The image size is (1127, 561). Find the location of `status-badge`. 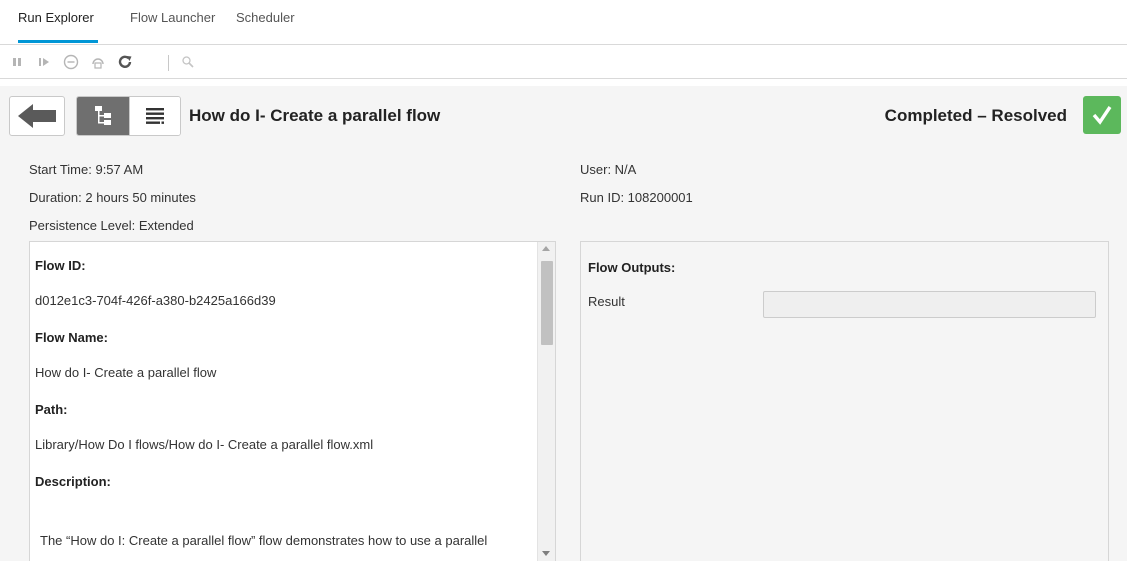

status-badge is located at coordinates (1102, 115).